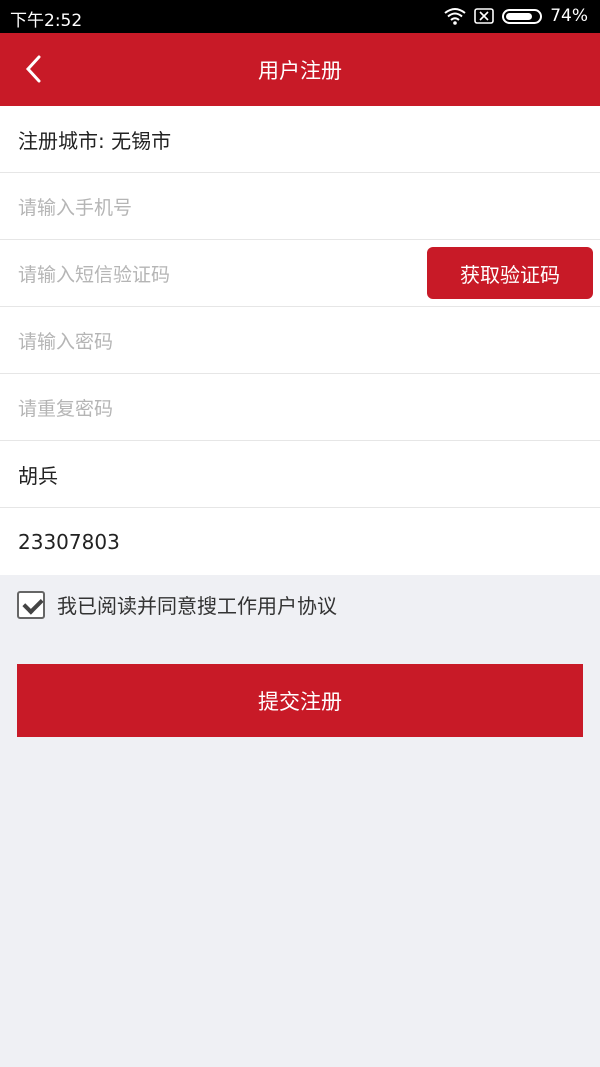  What do you see at coordinates (69, 541) in the screenshot?
I see `id-value: 23307803` at bounding box center [69, 541].